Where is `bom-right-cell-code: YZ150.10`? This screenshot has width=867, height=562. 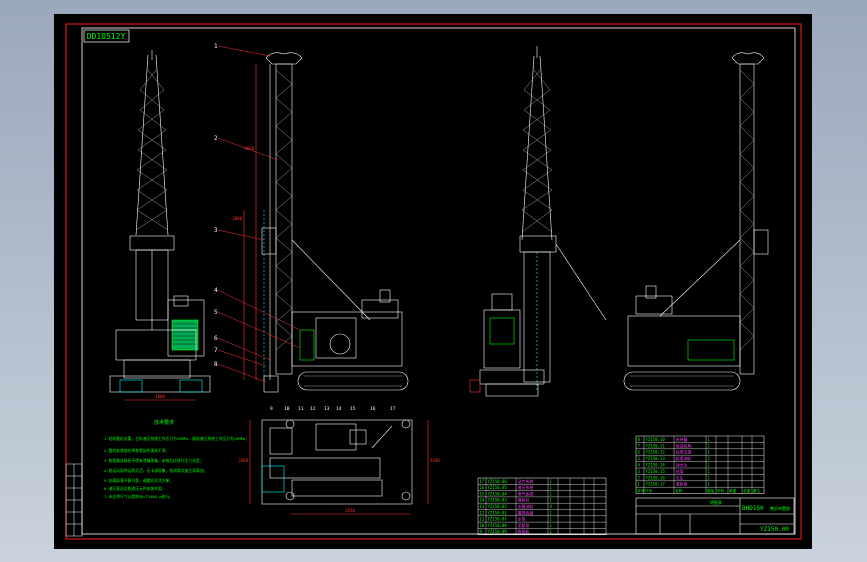 bom-right-cell-code: YZ150.10 is located at coordinates (656, 439).